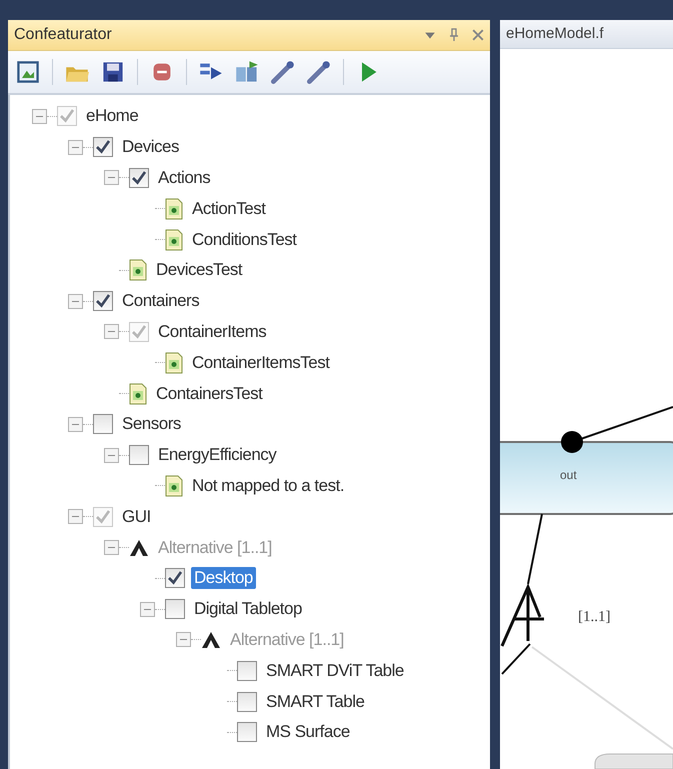 The width and height of the screenshot is (673, 769). Describe the element at coordinates (63, 35) in the screenshot. I see `panel-title: Confeaturator` at that location.